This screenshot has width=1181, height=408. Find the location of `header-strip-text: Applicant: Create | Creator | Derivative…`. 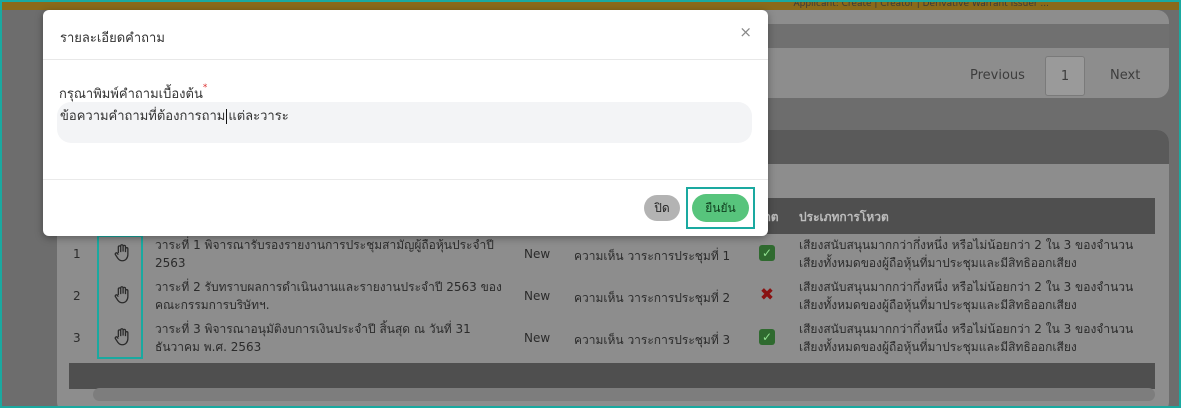

header-strip-text: Applicant: Create | Creator | Derivative… is located at coordinates (921, 4).